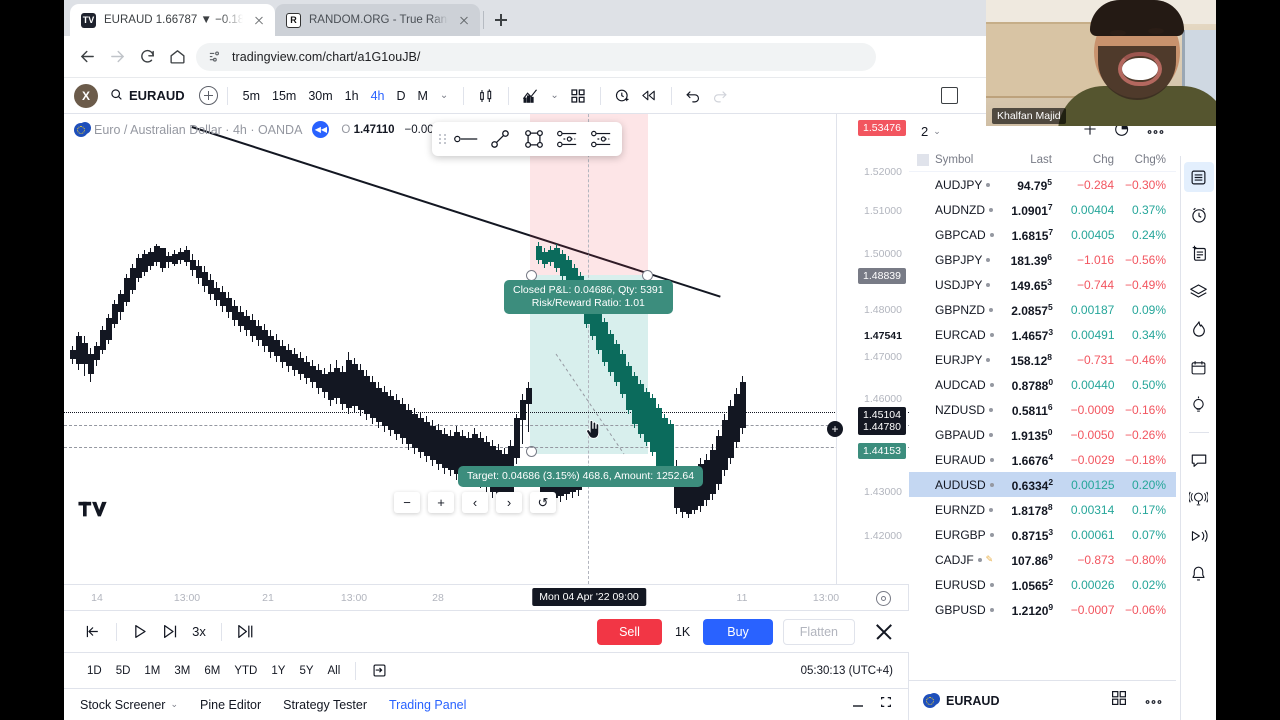 The width and height of the screenshot is (1280, 720). I want to click on browser-tab-tradingview: TV EURAUD 1.66787 ▼ −0.18%, so click(172, 20).